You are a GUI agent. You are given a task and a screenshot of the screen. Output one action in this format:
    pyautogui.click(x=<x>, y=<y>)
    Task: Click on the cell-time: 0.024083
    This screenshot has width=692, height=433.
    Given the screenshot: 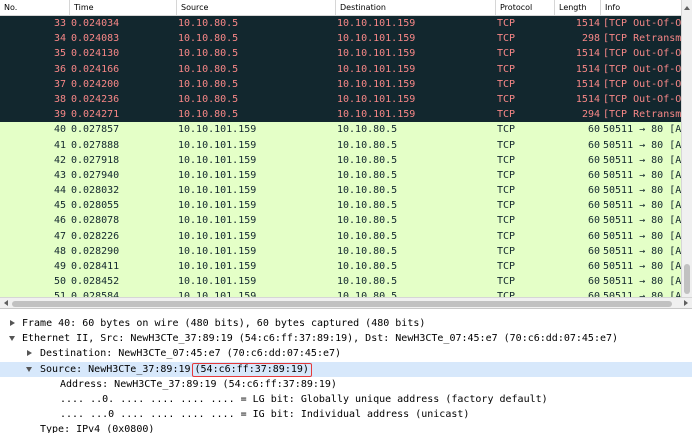 What is the action you would take?
    pyautogui.click(x=95, y=39)
    